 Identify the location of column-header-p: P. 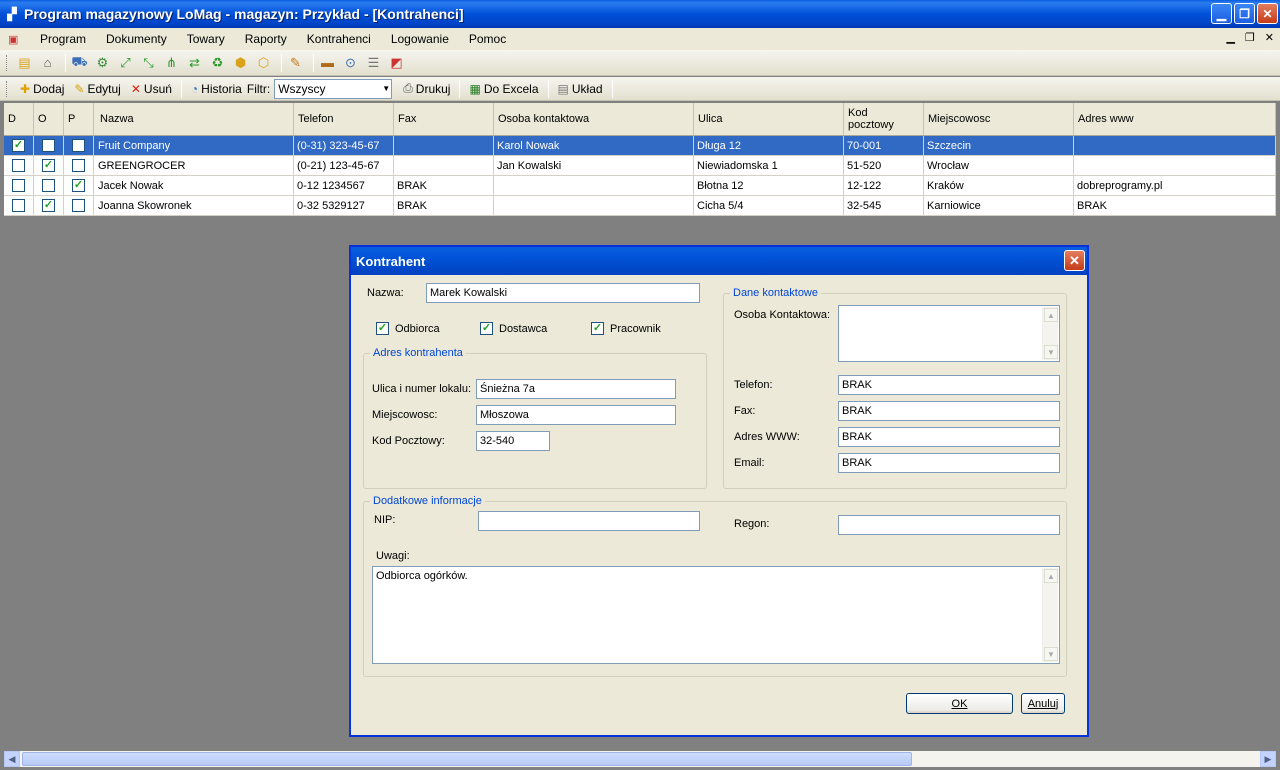
(79, 119).